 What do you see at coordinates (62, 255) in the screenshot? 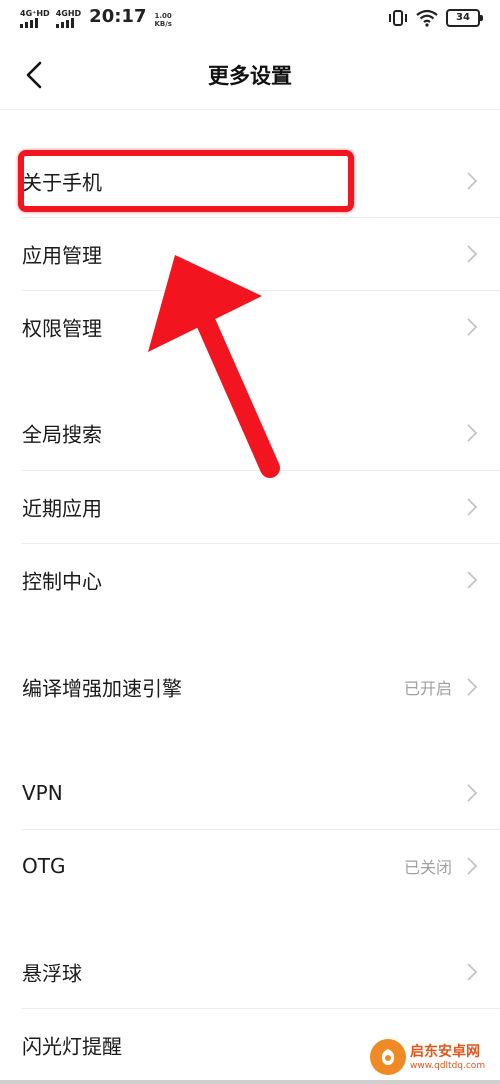
I see `row-label: 应用管理` at bounding box center [62, 255].